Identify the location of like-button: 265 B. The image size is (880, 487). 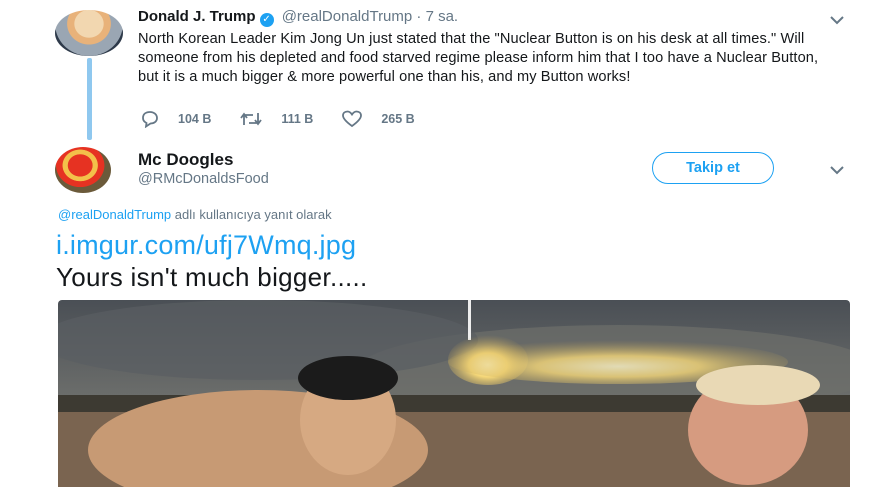
(378, 119).